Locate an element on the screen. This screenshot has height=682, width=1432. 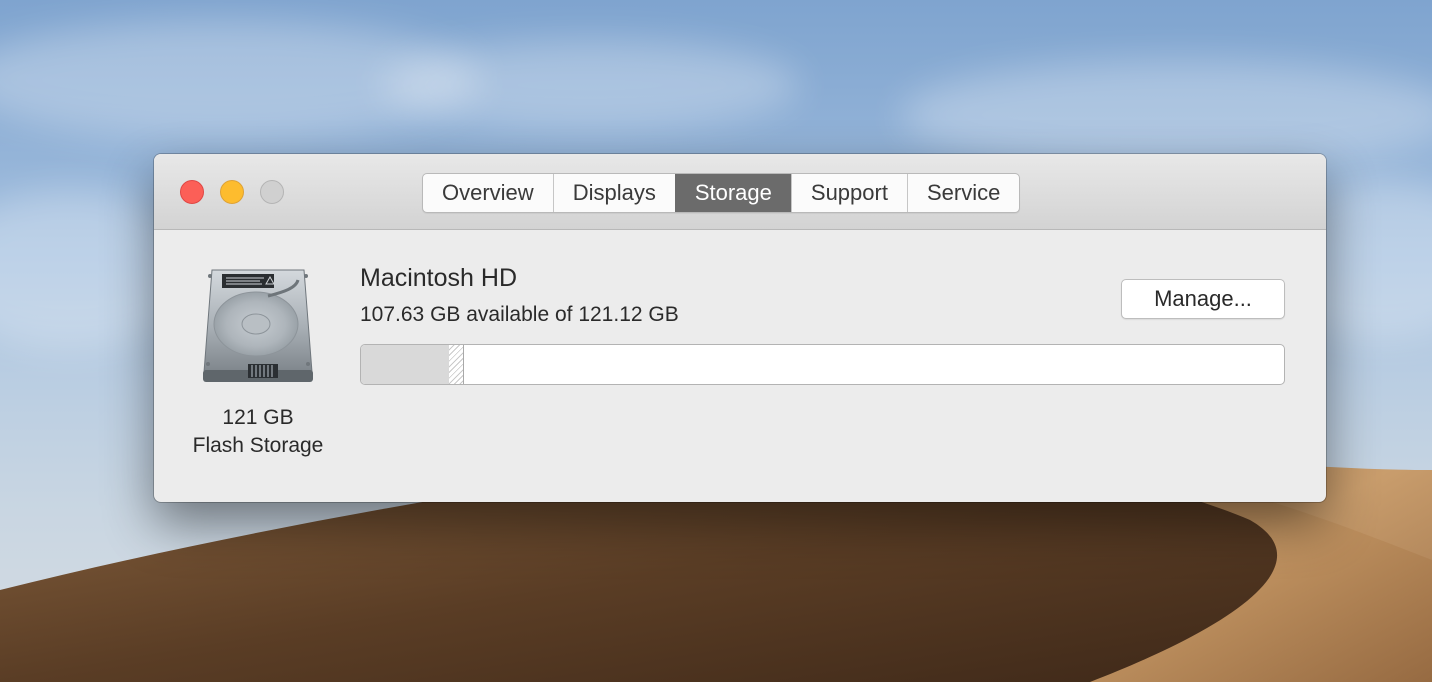
tab-service: Service is located at coordinates (962, 193).